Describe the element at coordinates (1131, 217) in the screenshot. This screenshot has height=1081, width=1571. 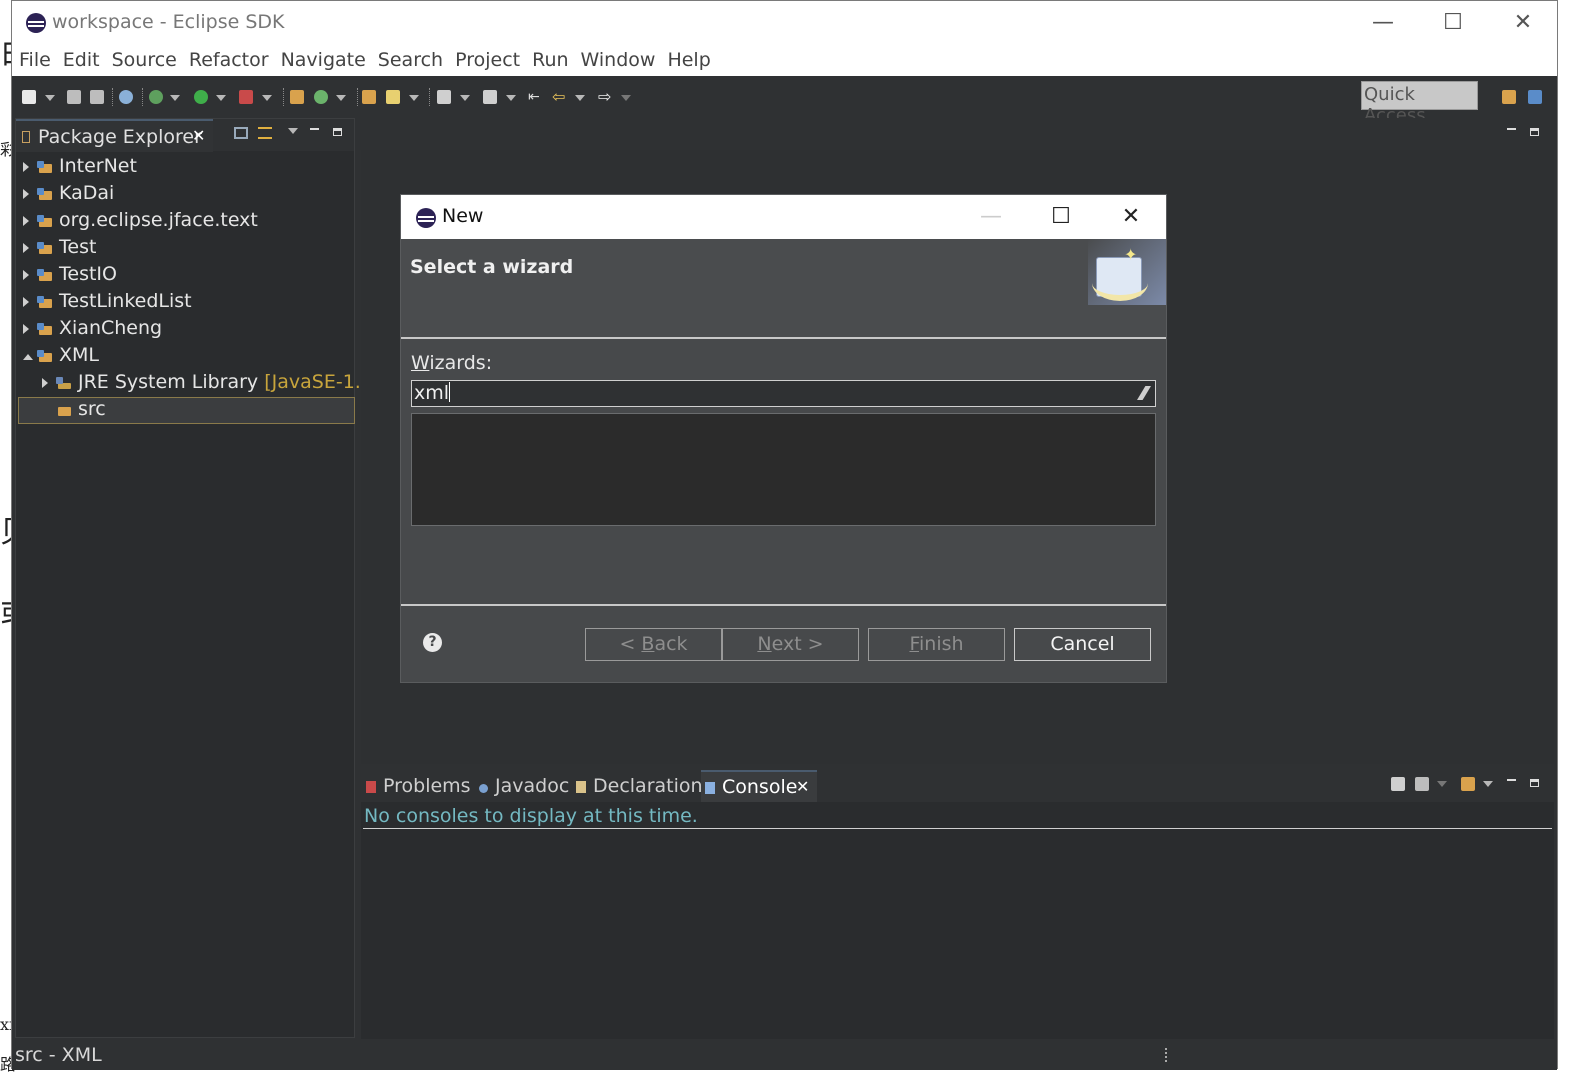
I see `dialog-close-button: ✕` at that location.